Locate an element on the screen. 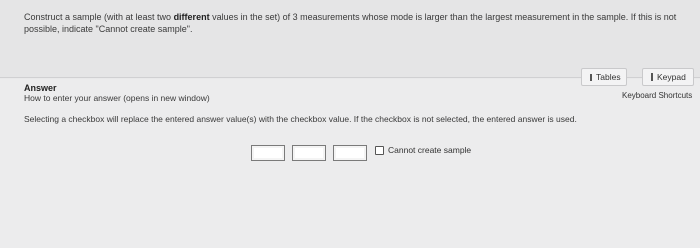  keyboard-shortcuts-link: Keyboard Shortcuts is located at coordinates (657, 95).